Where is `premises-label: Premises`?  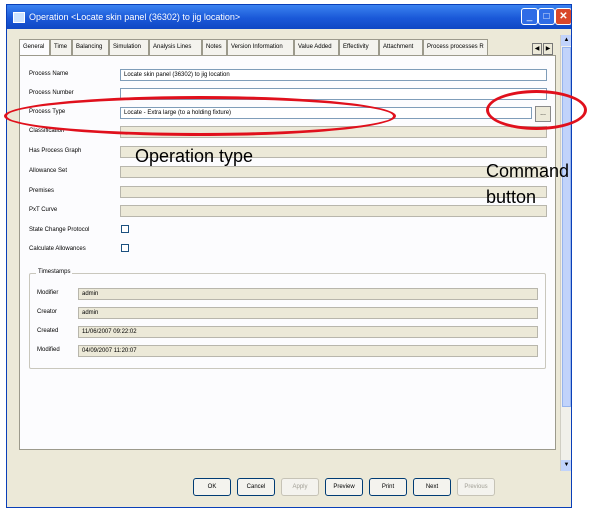
premises-label: Premises is located at coordinates (42, 191).